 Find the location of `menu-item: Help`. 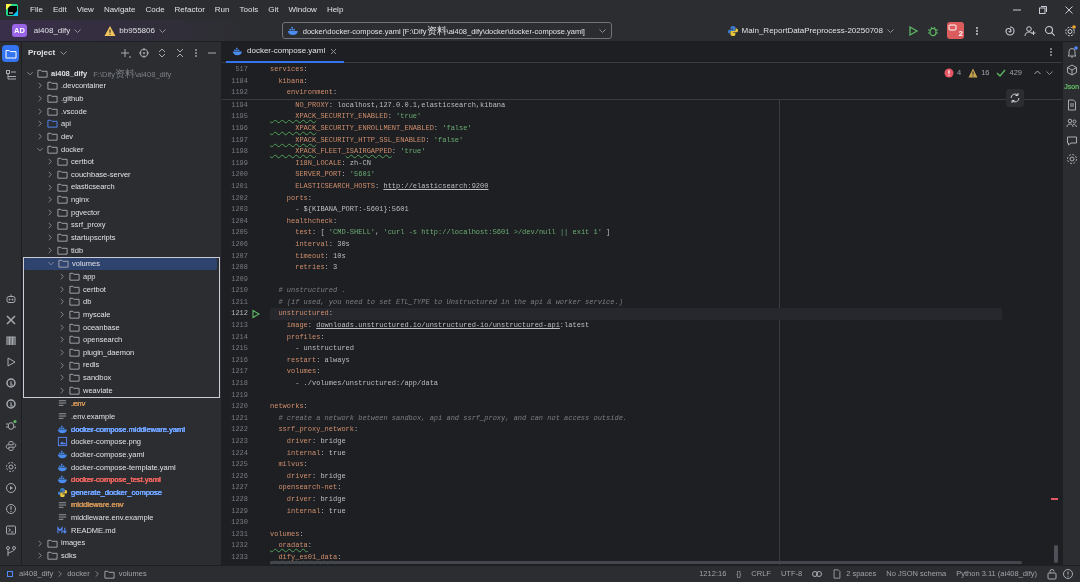

menu-item: Help is located at coordinates (335, 10).